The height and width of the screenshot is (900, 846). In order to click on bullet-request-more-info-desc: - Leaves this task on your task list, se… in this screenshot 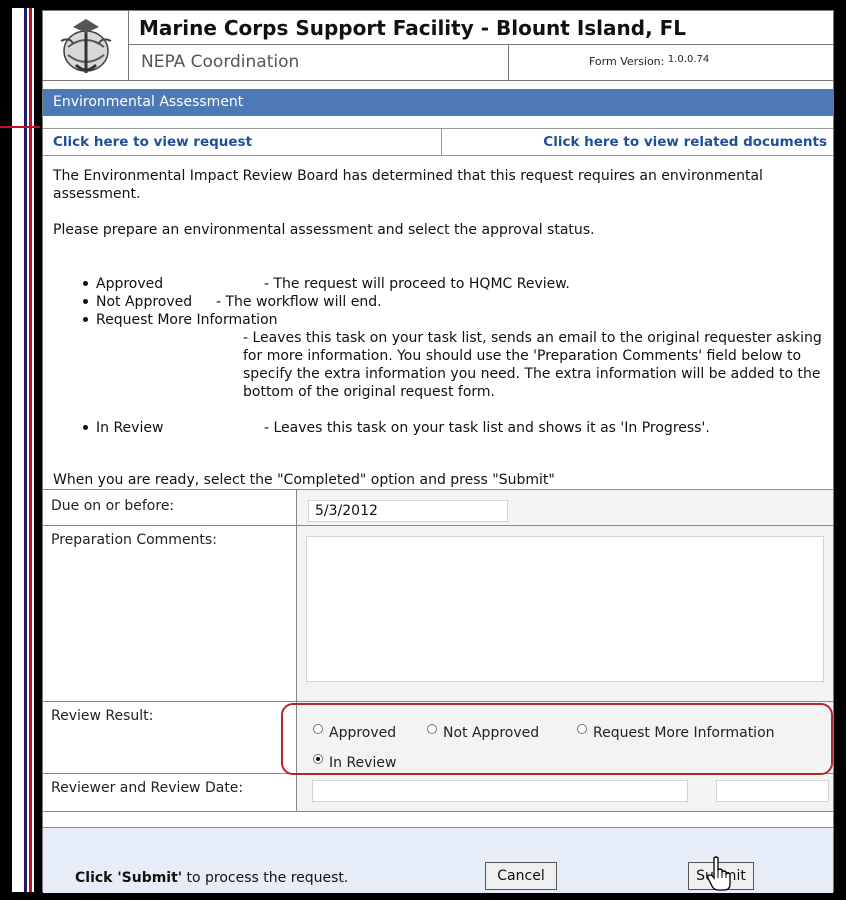, I will do `click(532, 365)`.